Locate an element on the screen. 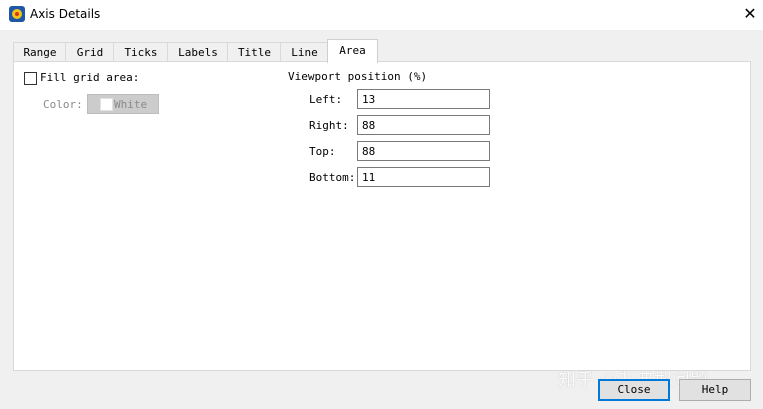 This screenshot has width=763, height=409. window-title: Axis Details is located at coordinates (65, 14).